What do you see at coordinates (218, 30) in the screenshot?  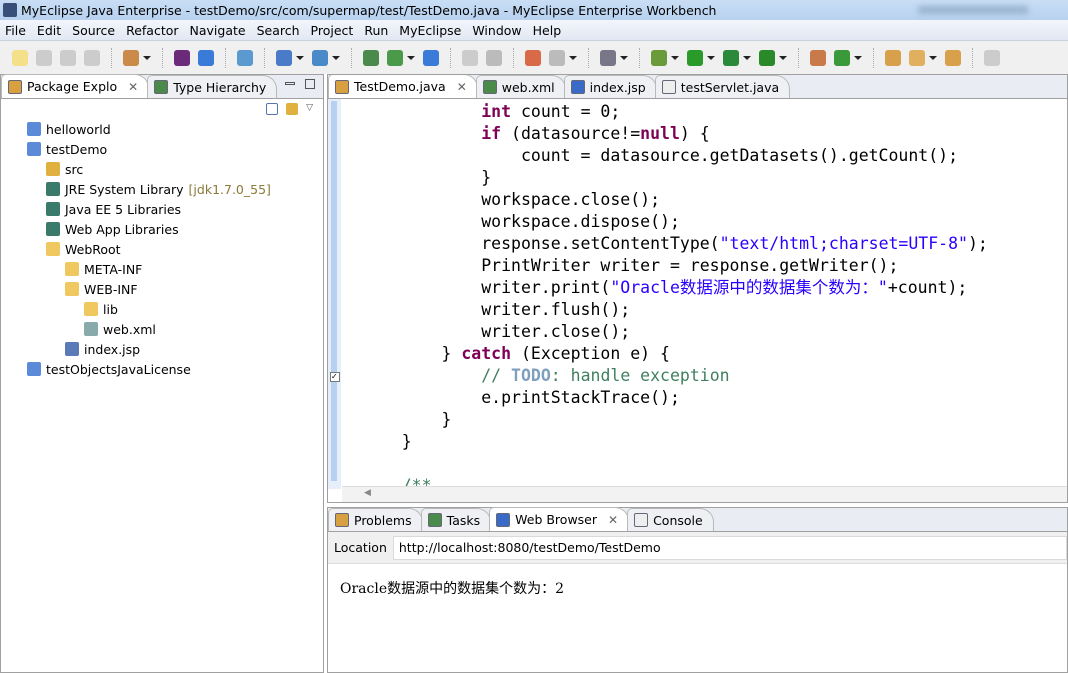 I see `menu-navigate: Navigate` at bounding box center [218, 30].